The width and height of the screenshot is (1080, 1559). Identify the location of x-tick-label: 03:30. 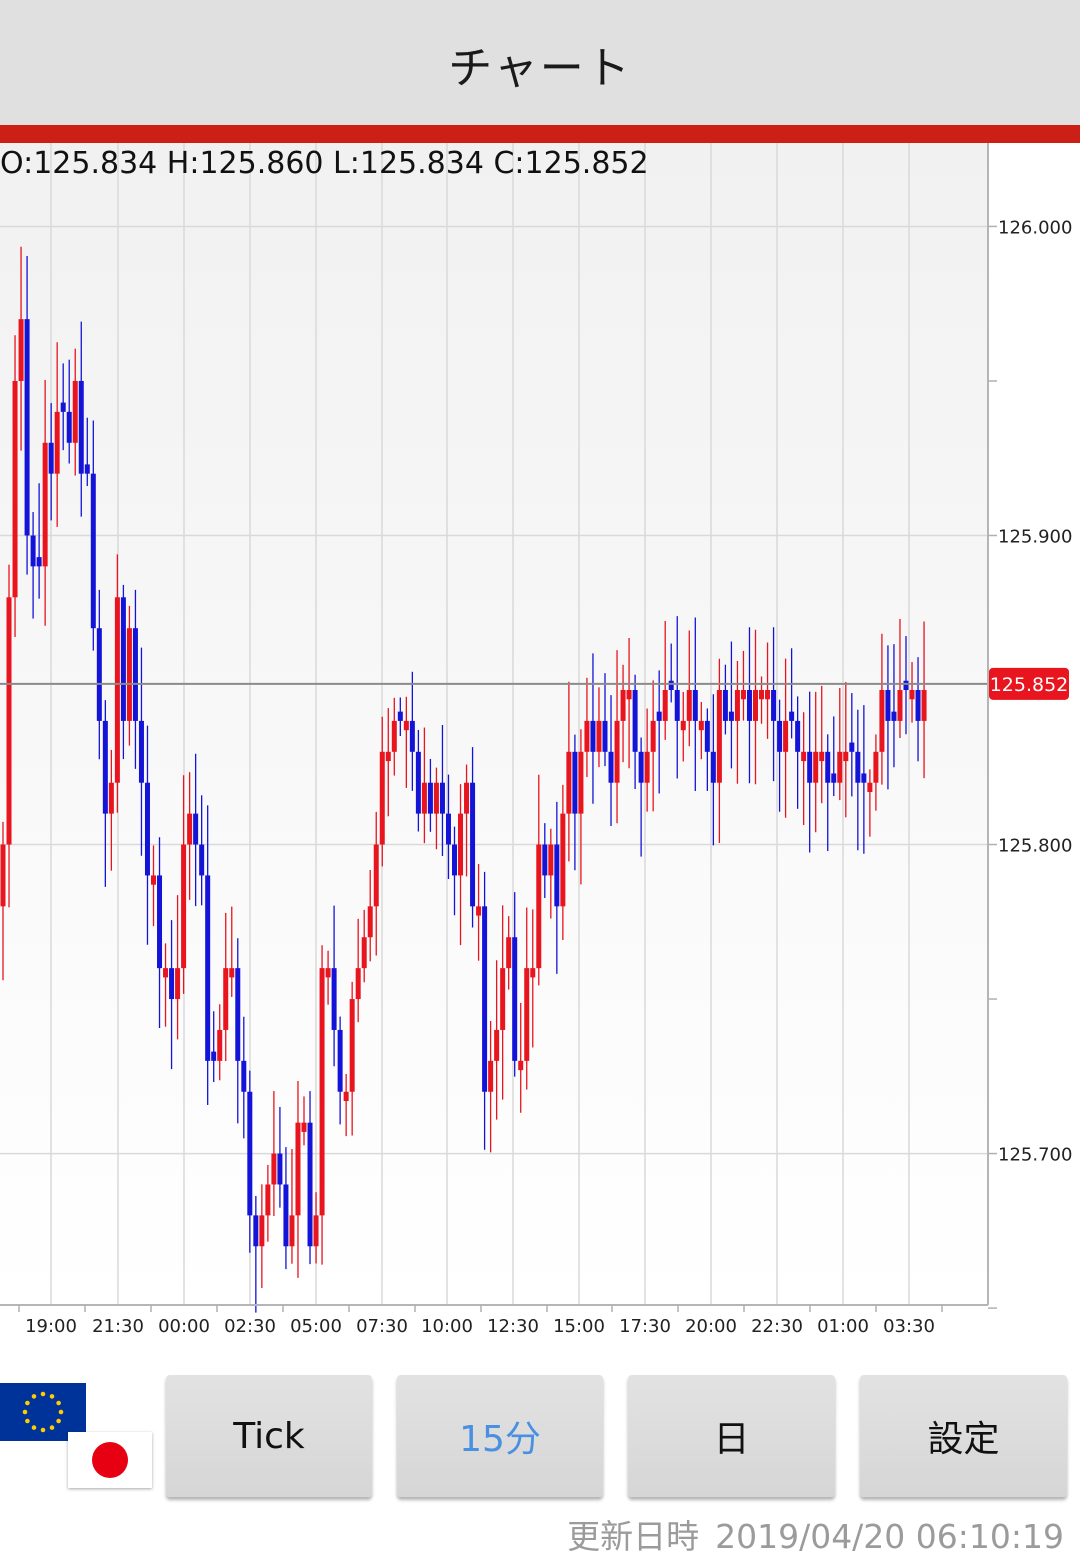
(909, 1326).